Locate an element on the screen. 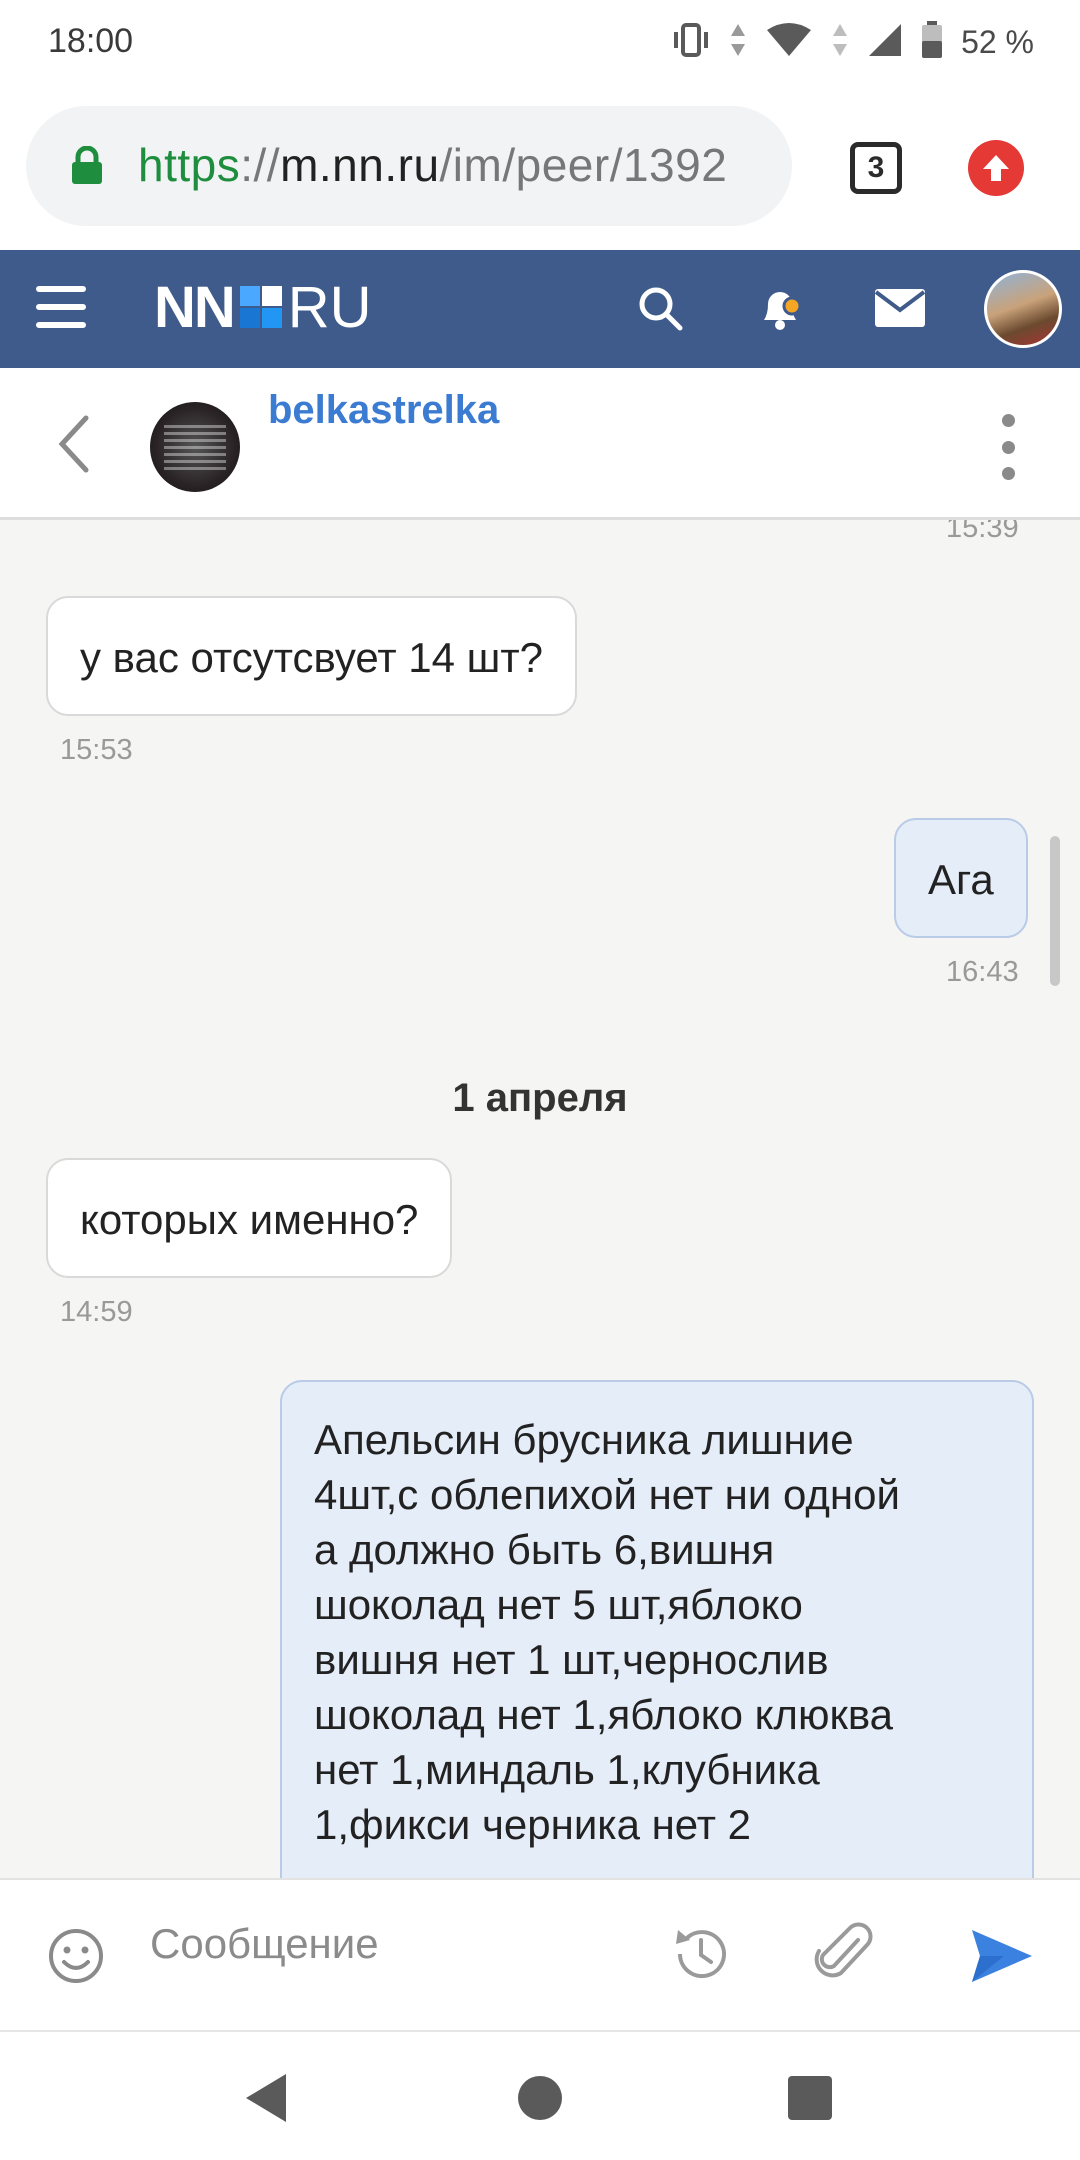  message-line: вишня нет 1 шт,чернослив is located at coordinates (571, 1659).